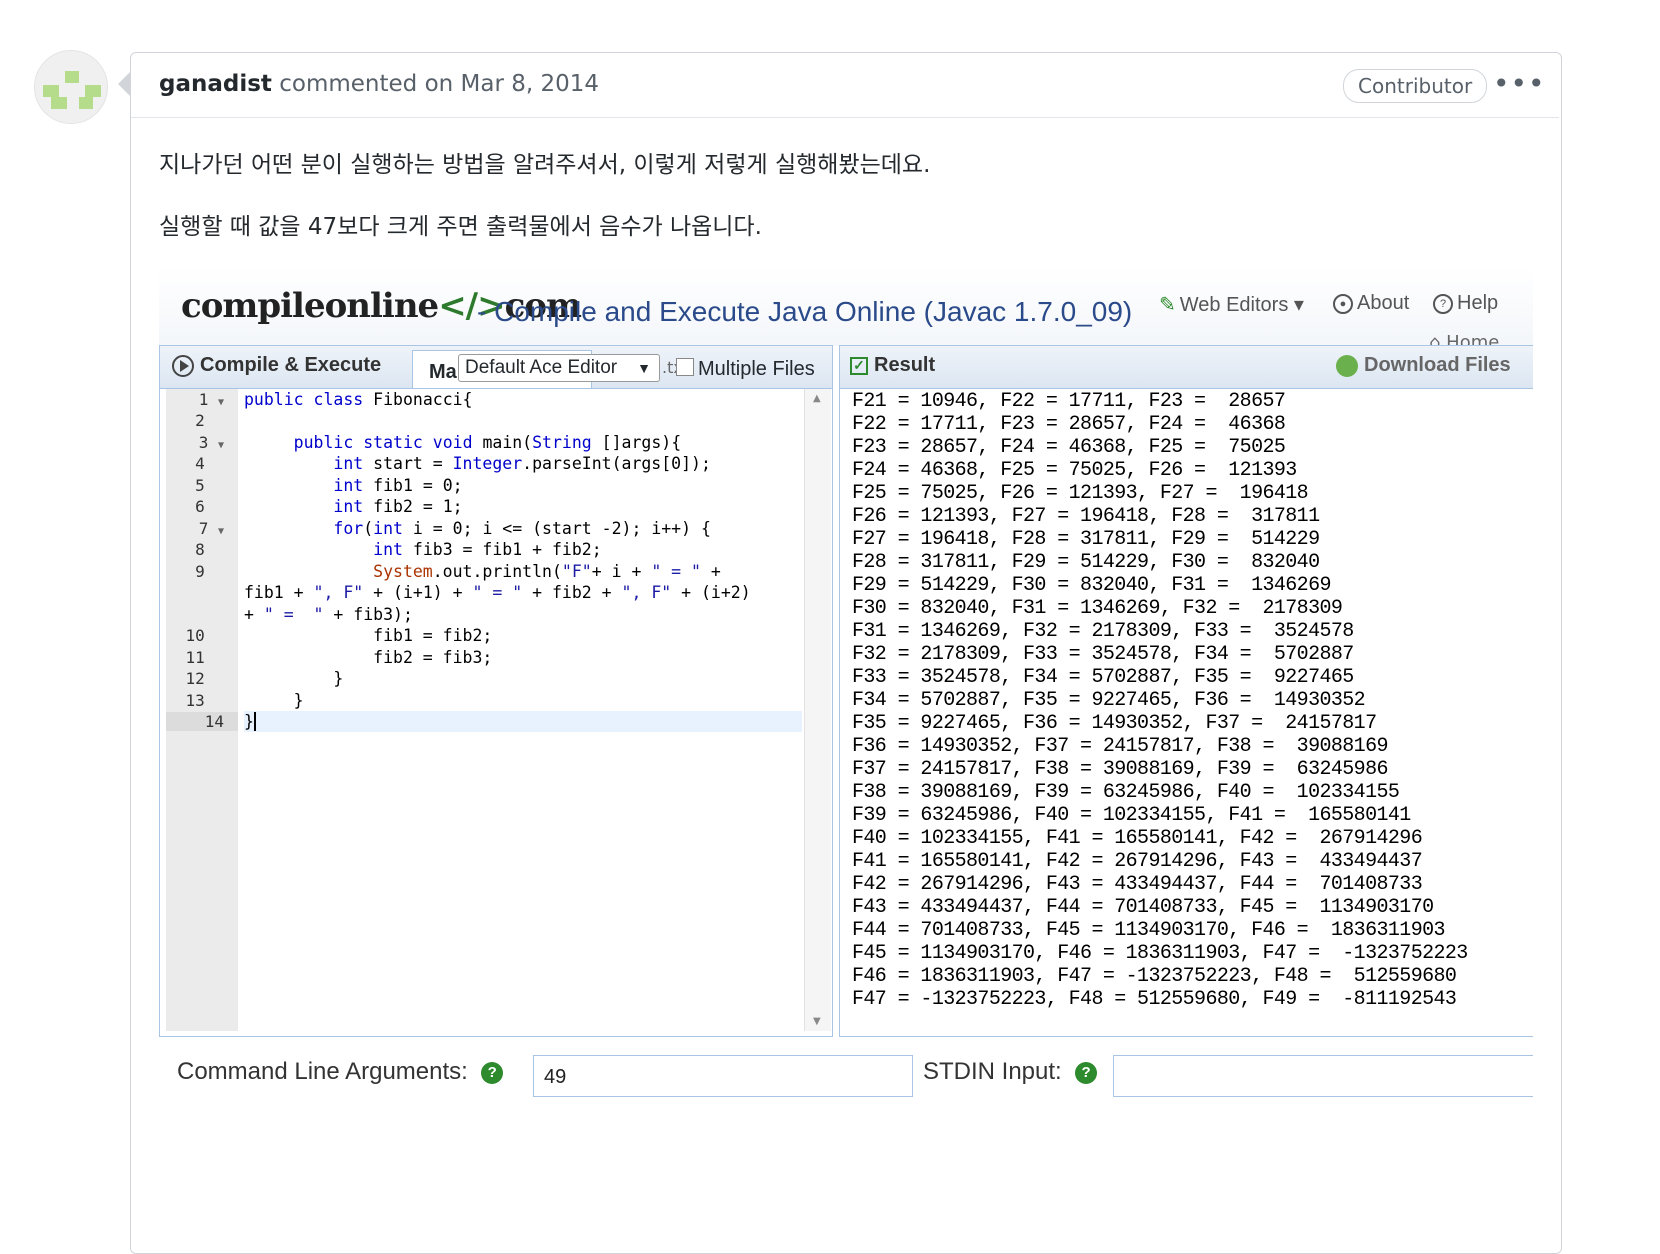 The image size is (1660, 1254). I want to click on line-number: 1 ▼, so click(211, 399).